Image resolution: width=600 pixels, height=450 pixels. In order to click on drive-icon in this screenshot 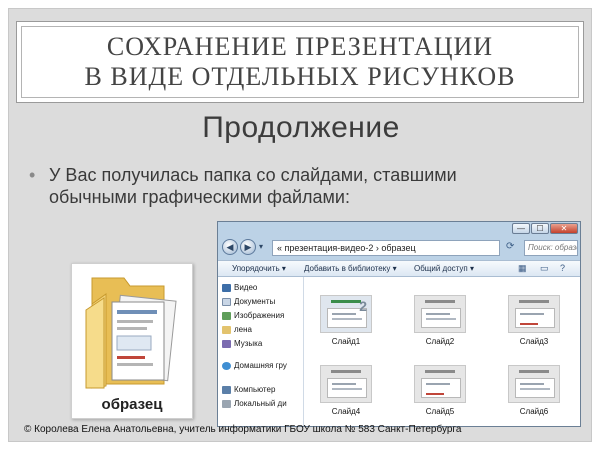, I will do `click(226, 403)`.